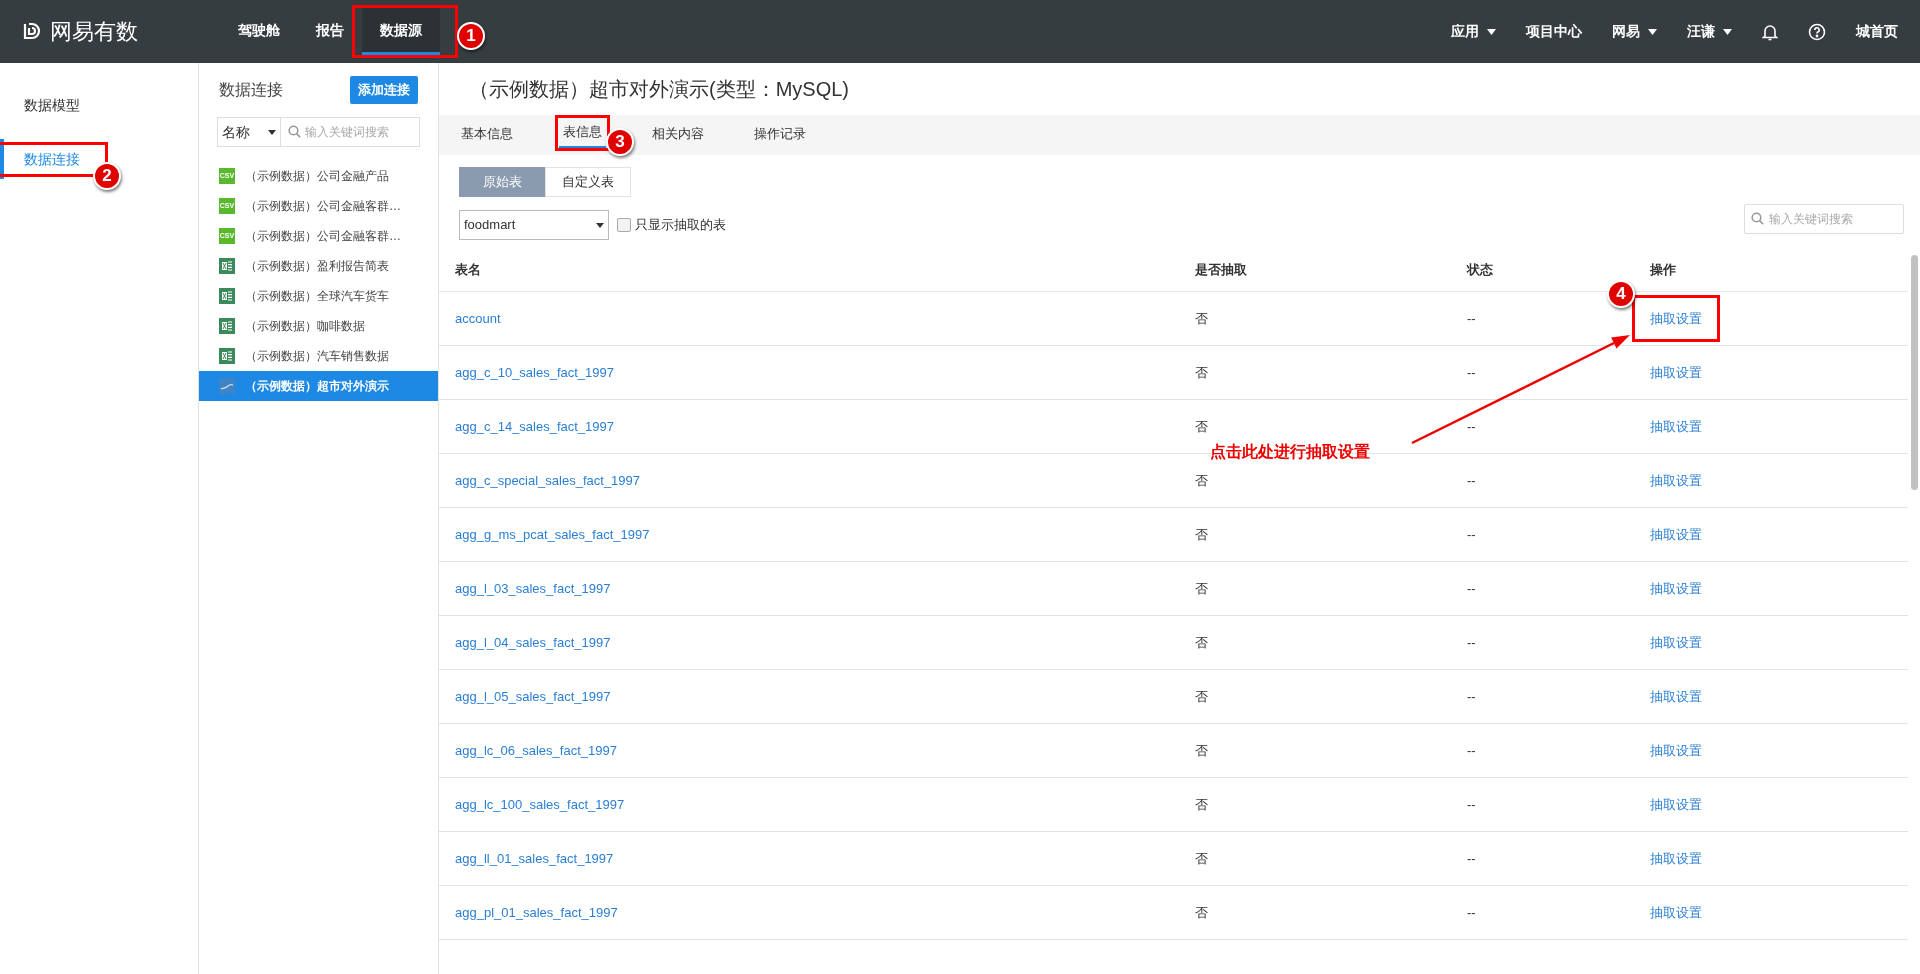 This screenshot has height=974, width=1920. Describe the element at coordinates (680, 225) in the screenshot. I see `checkbox-label: 只显示抽取的表` at that location.